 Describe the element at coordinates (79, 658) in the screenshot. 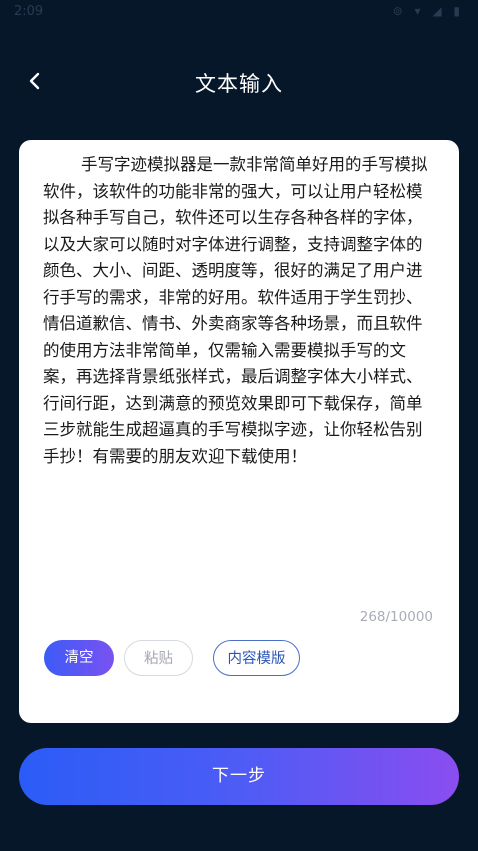

I see `clear-button: 清空` at that location.